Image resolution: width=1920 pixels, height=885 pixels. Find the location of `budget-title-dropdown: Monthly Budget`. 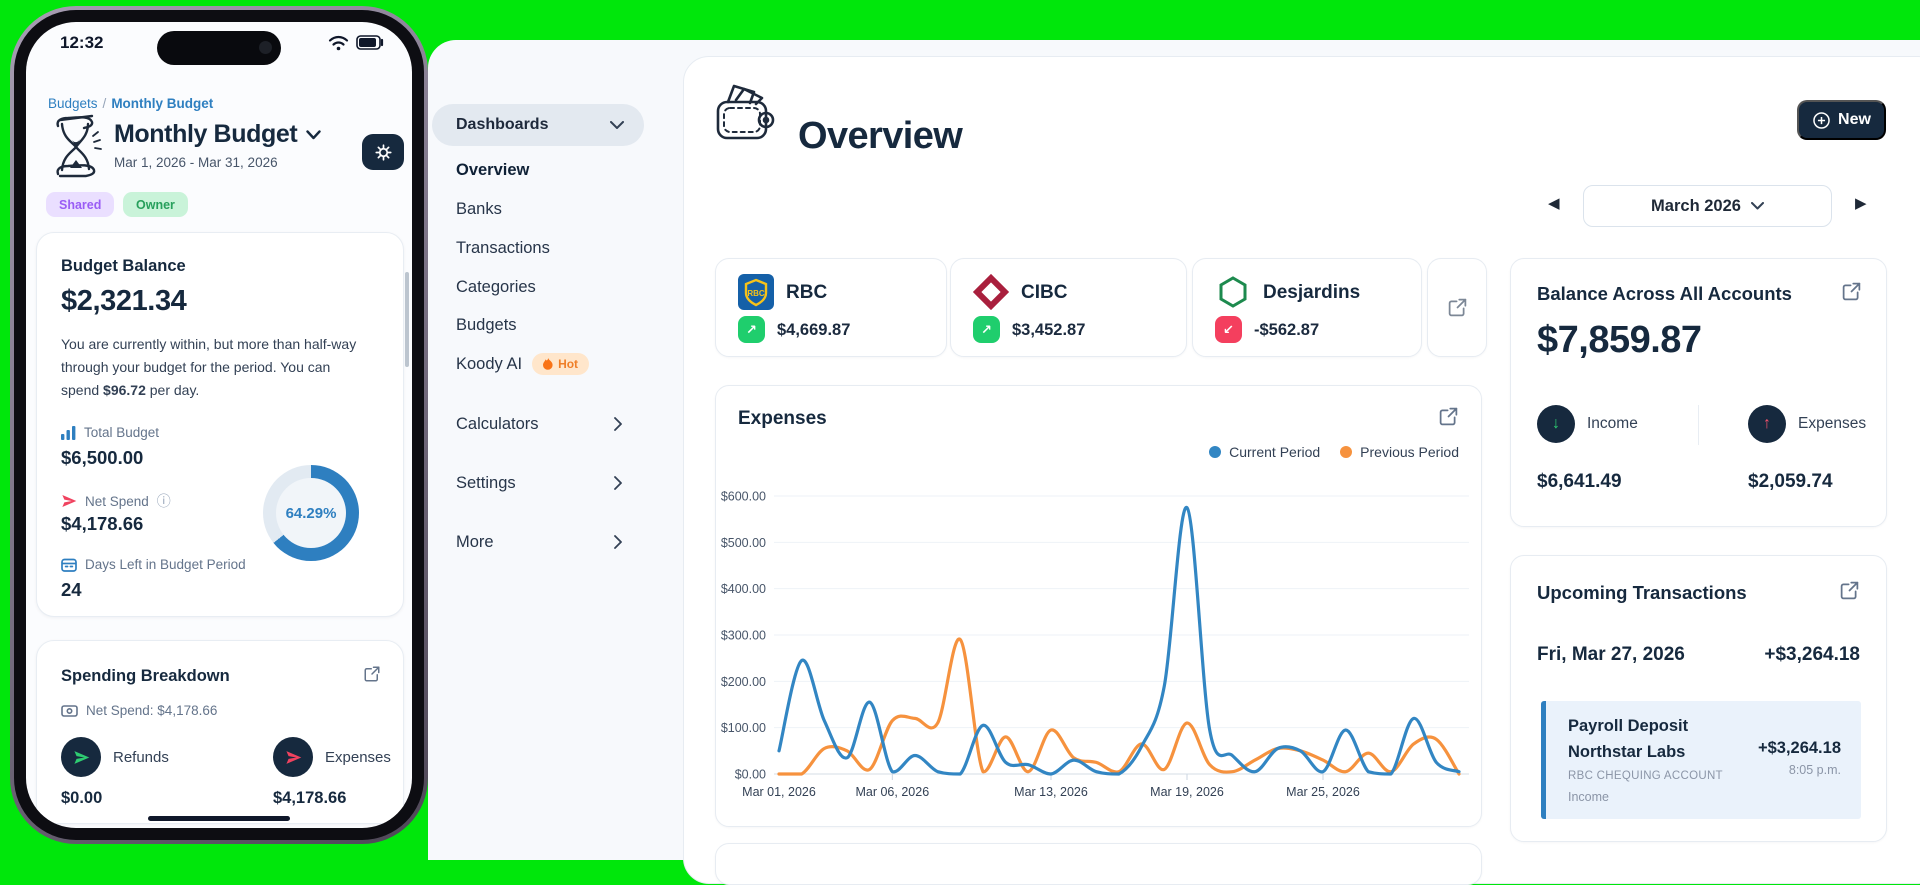

budget-title-dropdown: Monthly Budget is located at coordinates (217, 134).